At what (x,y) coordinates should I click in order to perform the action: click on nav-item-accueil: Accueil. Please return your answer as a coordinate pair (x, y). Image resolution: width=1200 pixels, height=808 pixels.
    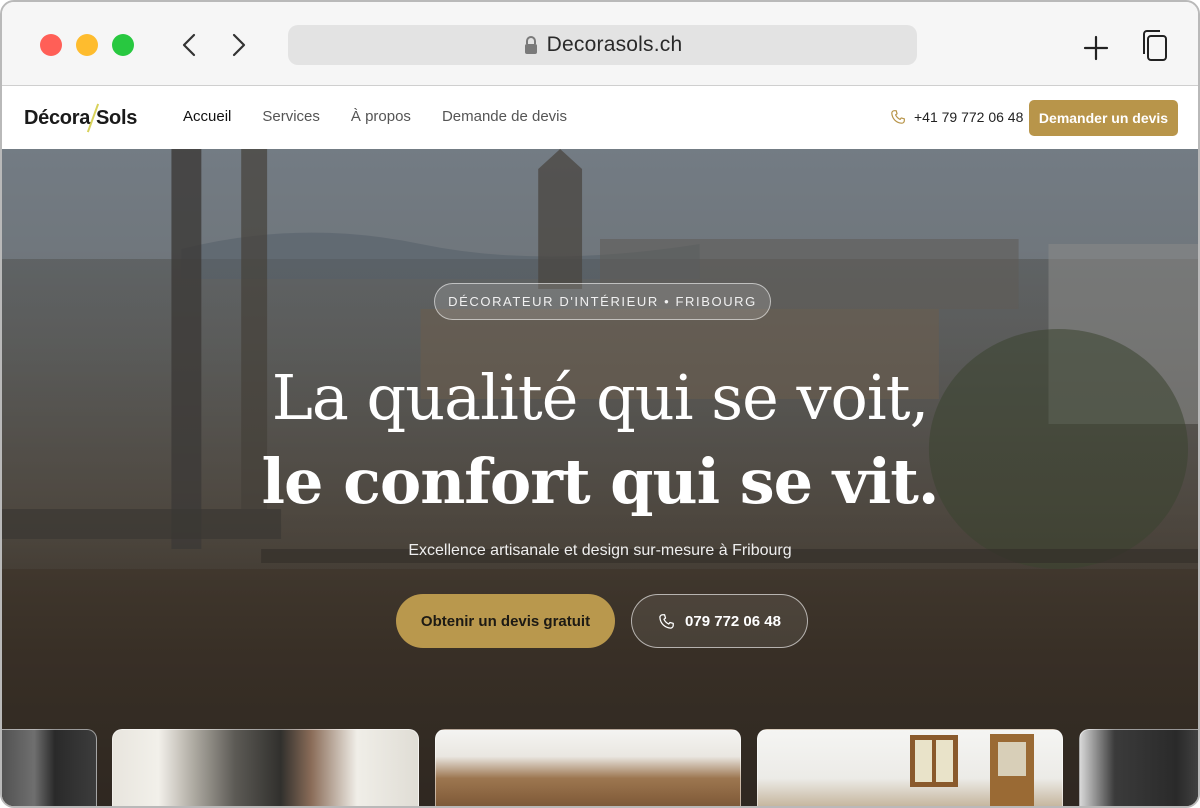
    Looking at the image, I should click on (207, 116).